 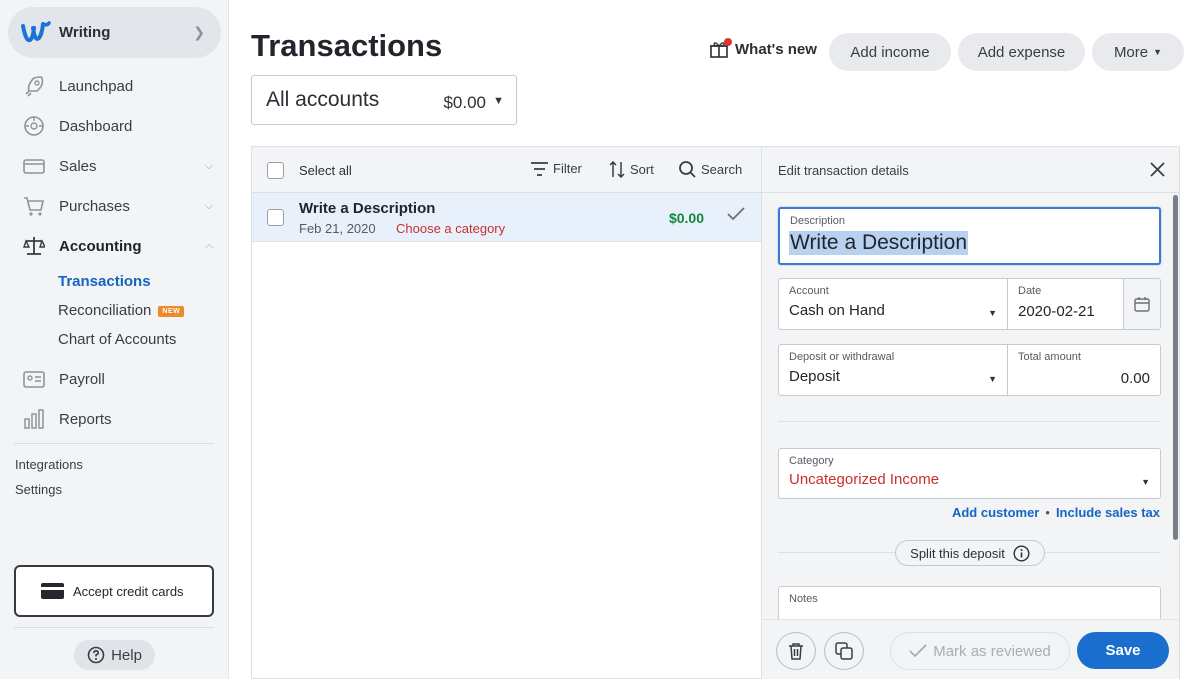 What do you see at coordinates (114, 166) in the screenshot?
I see `nav-sales: Sales ⌵` at bounding box center [114, 166].